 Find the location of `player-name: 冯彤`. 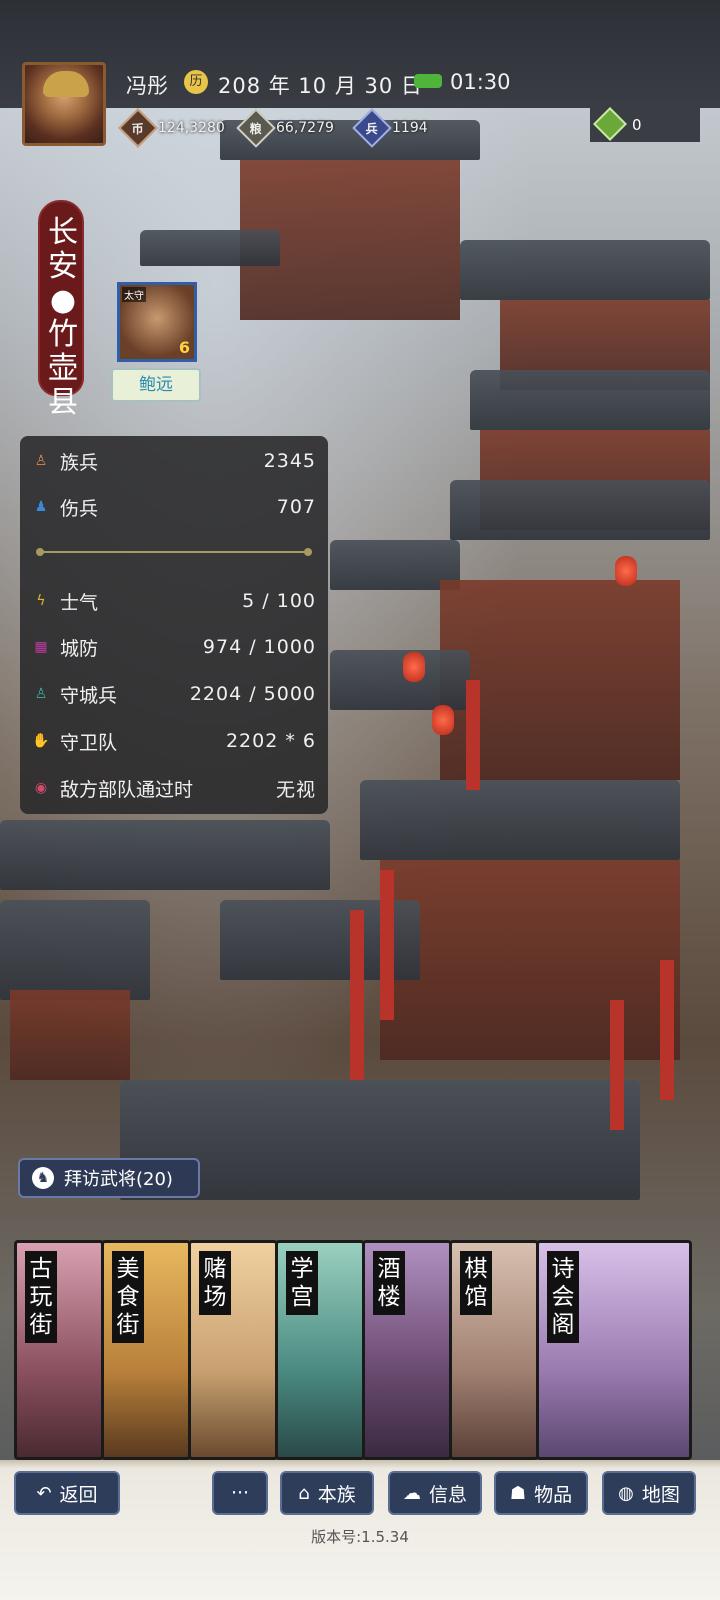

player-name: 冯彤 is located at coordinates (147, 86).